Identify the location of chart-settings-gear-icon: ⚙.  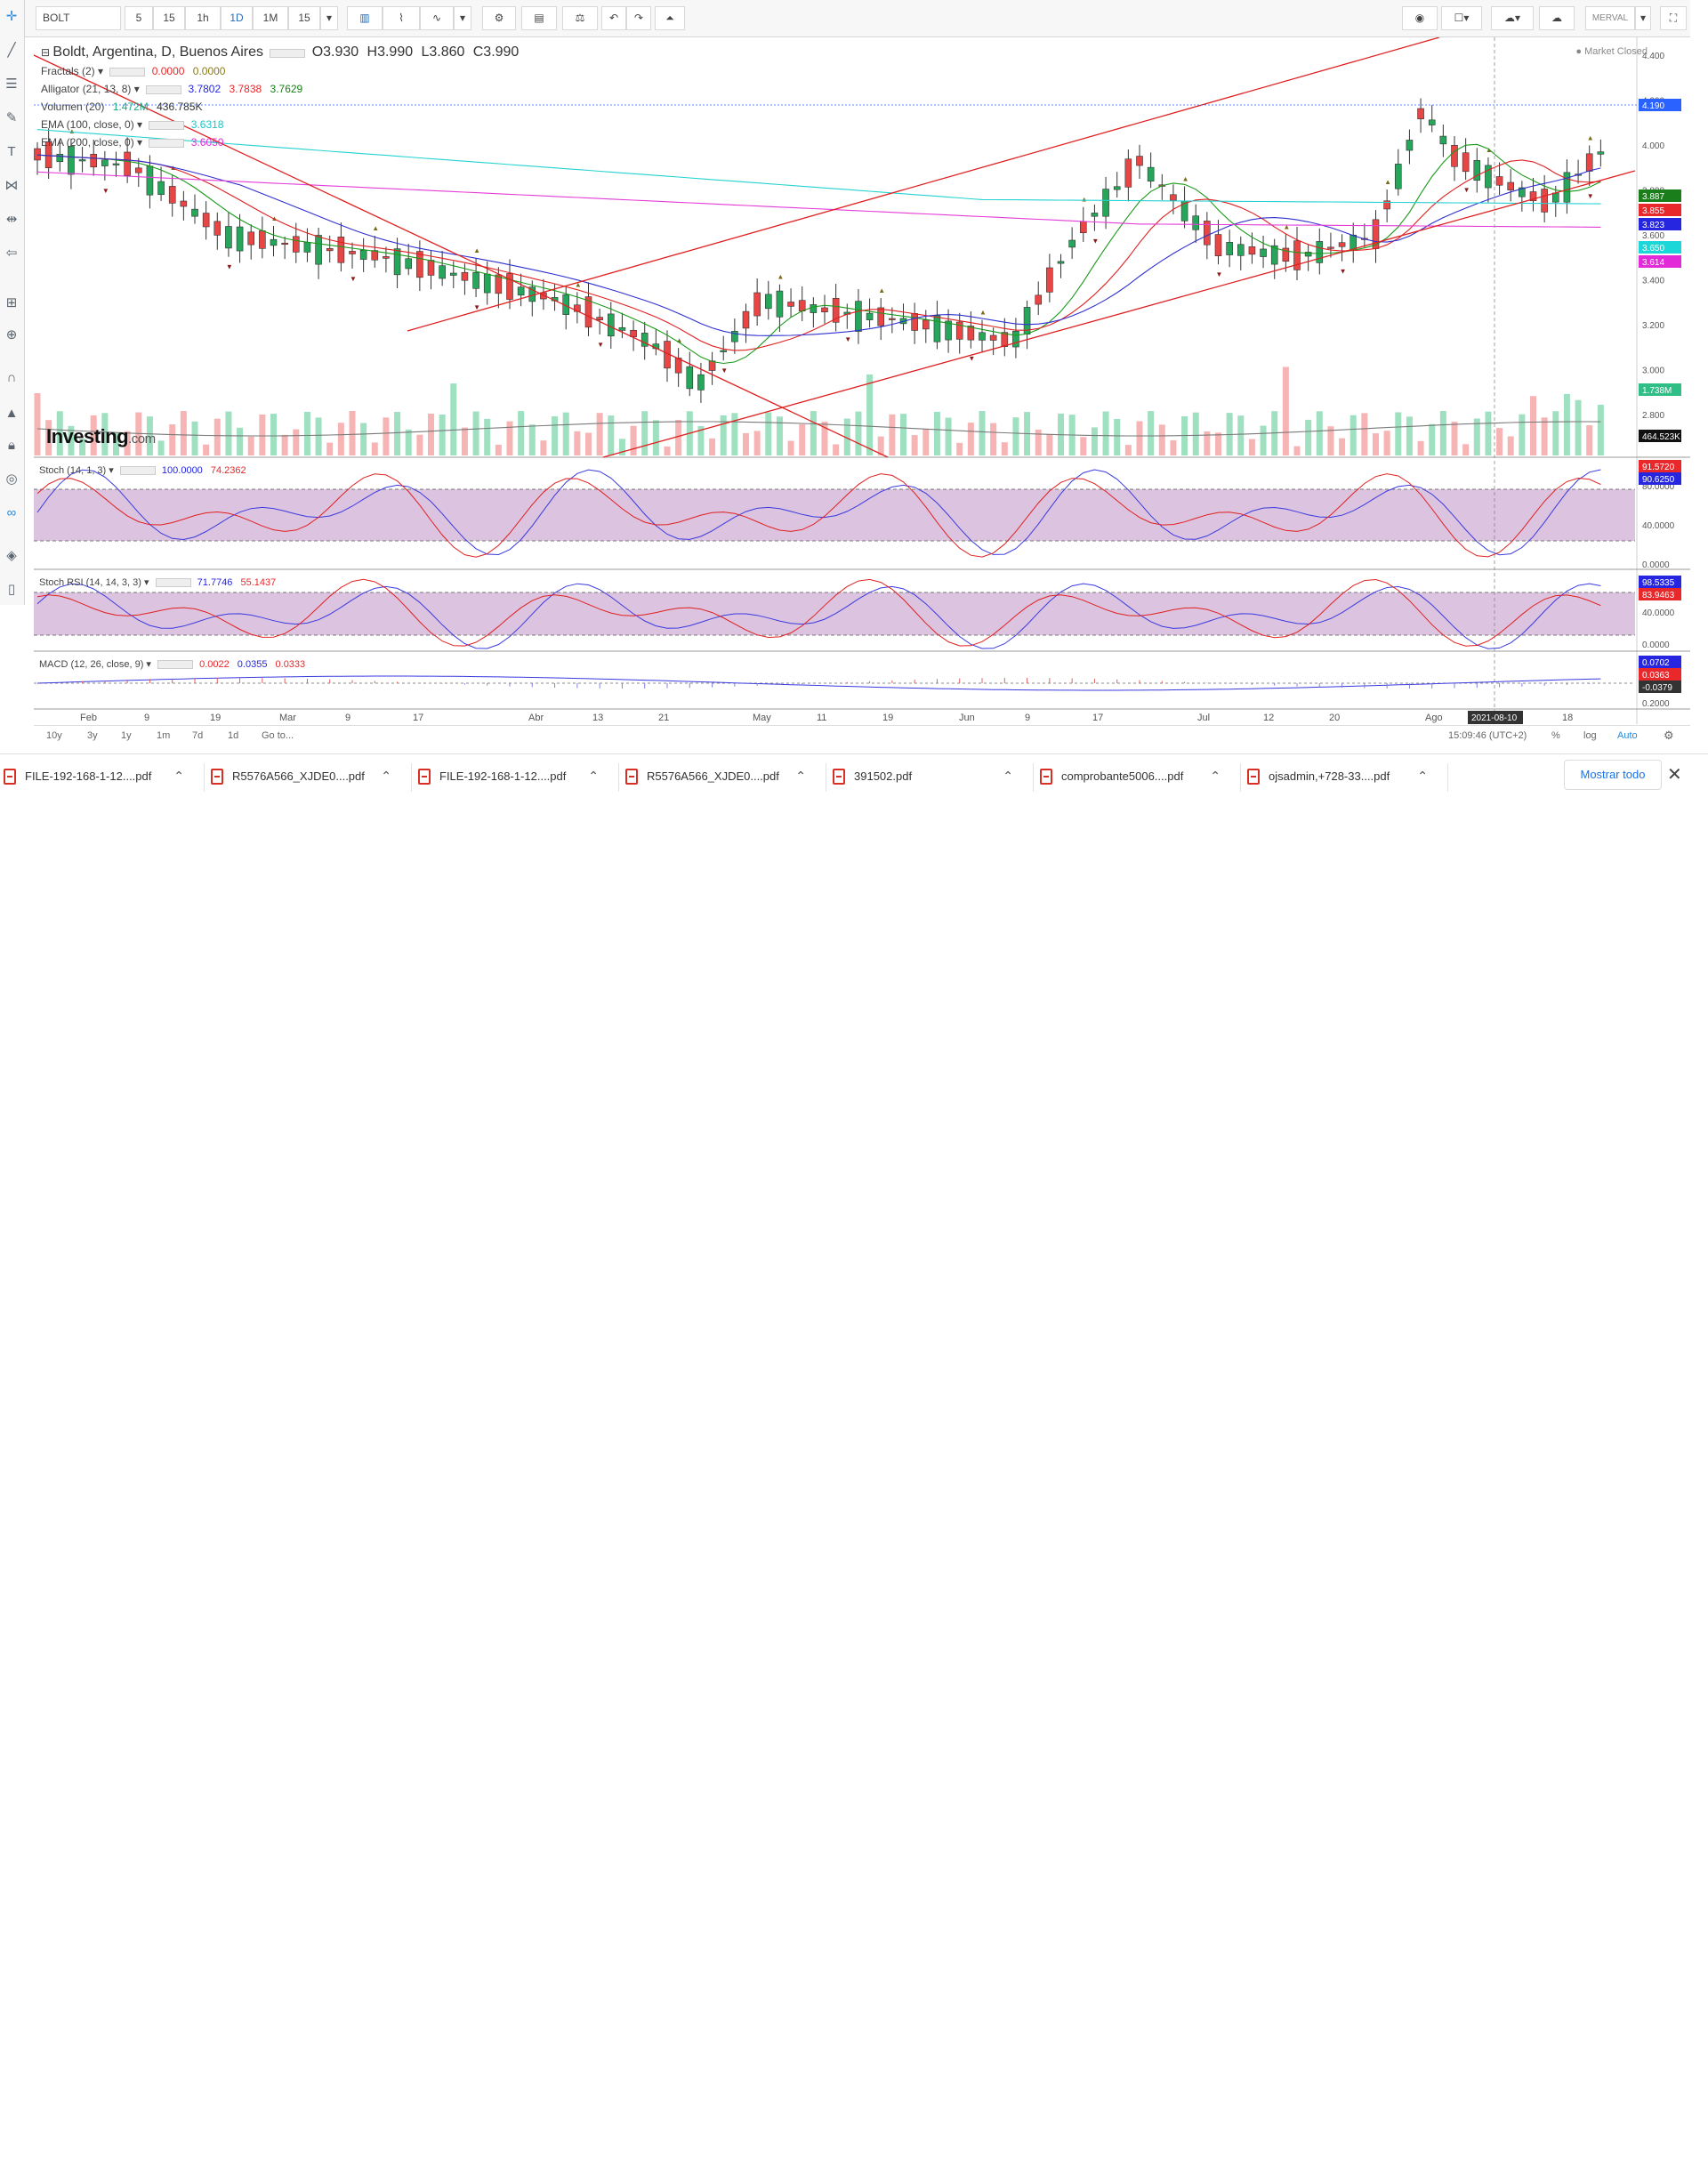
(1669, 736).